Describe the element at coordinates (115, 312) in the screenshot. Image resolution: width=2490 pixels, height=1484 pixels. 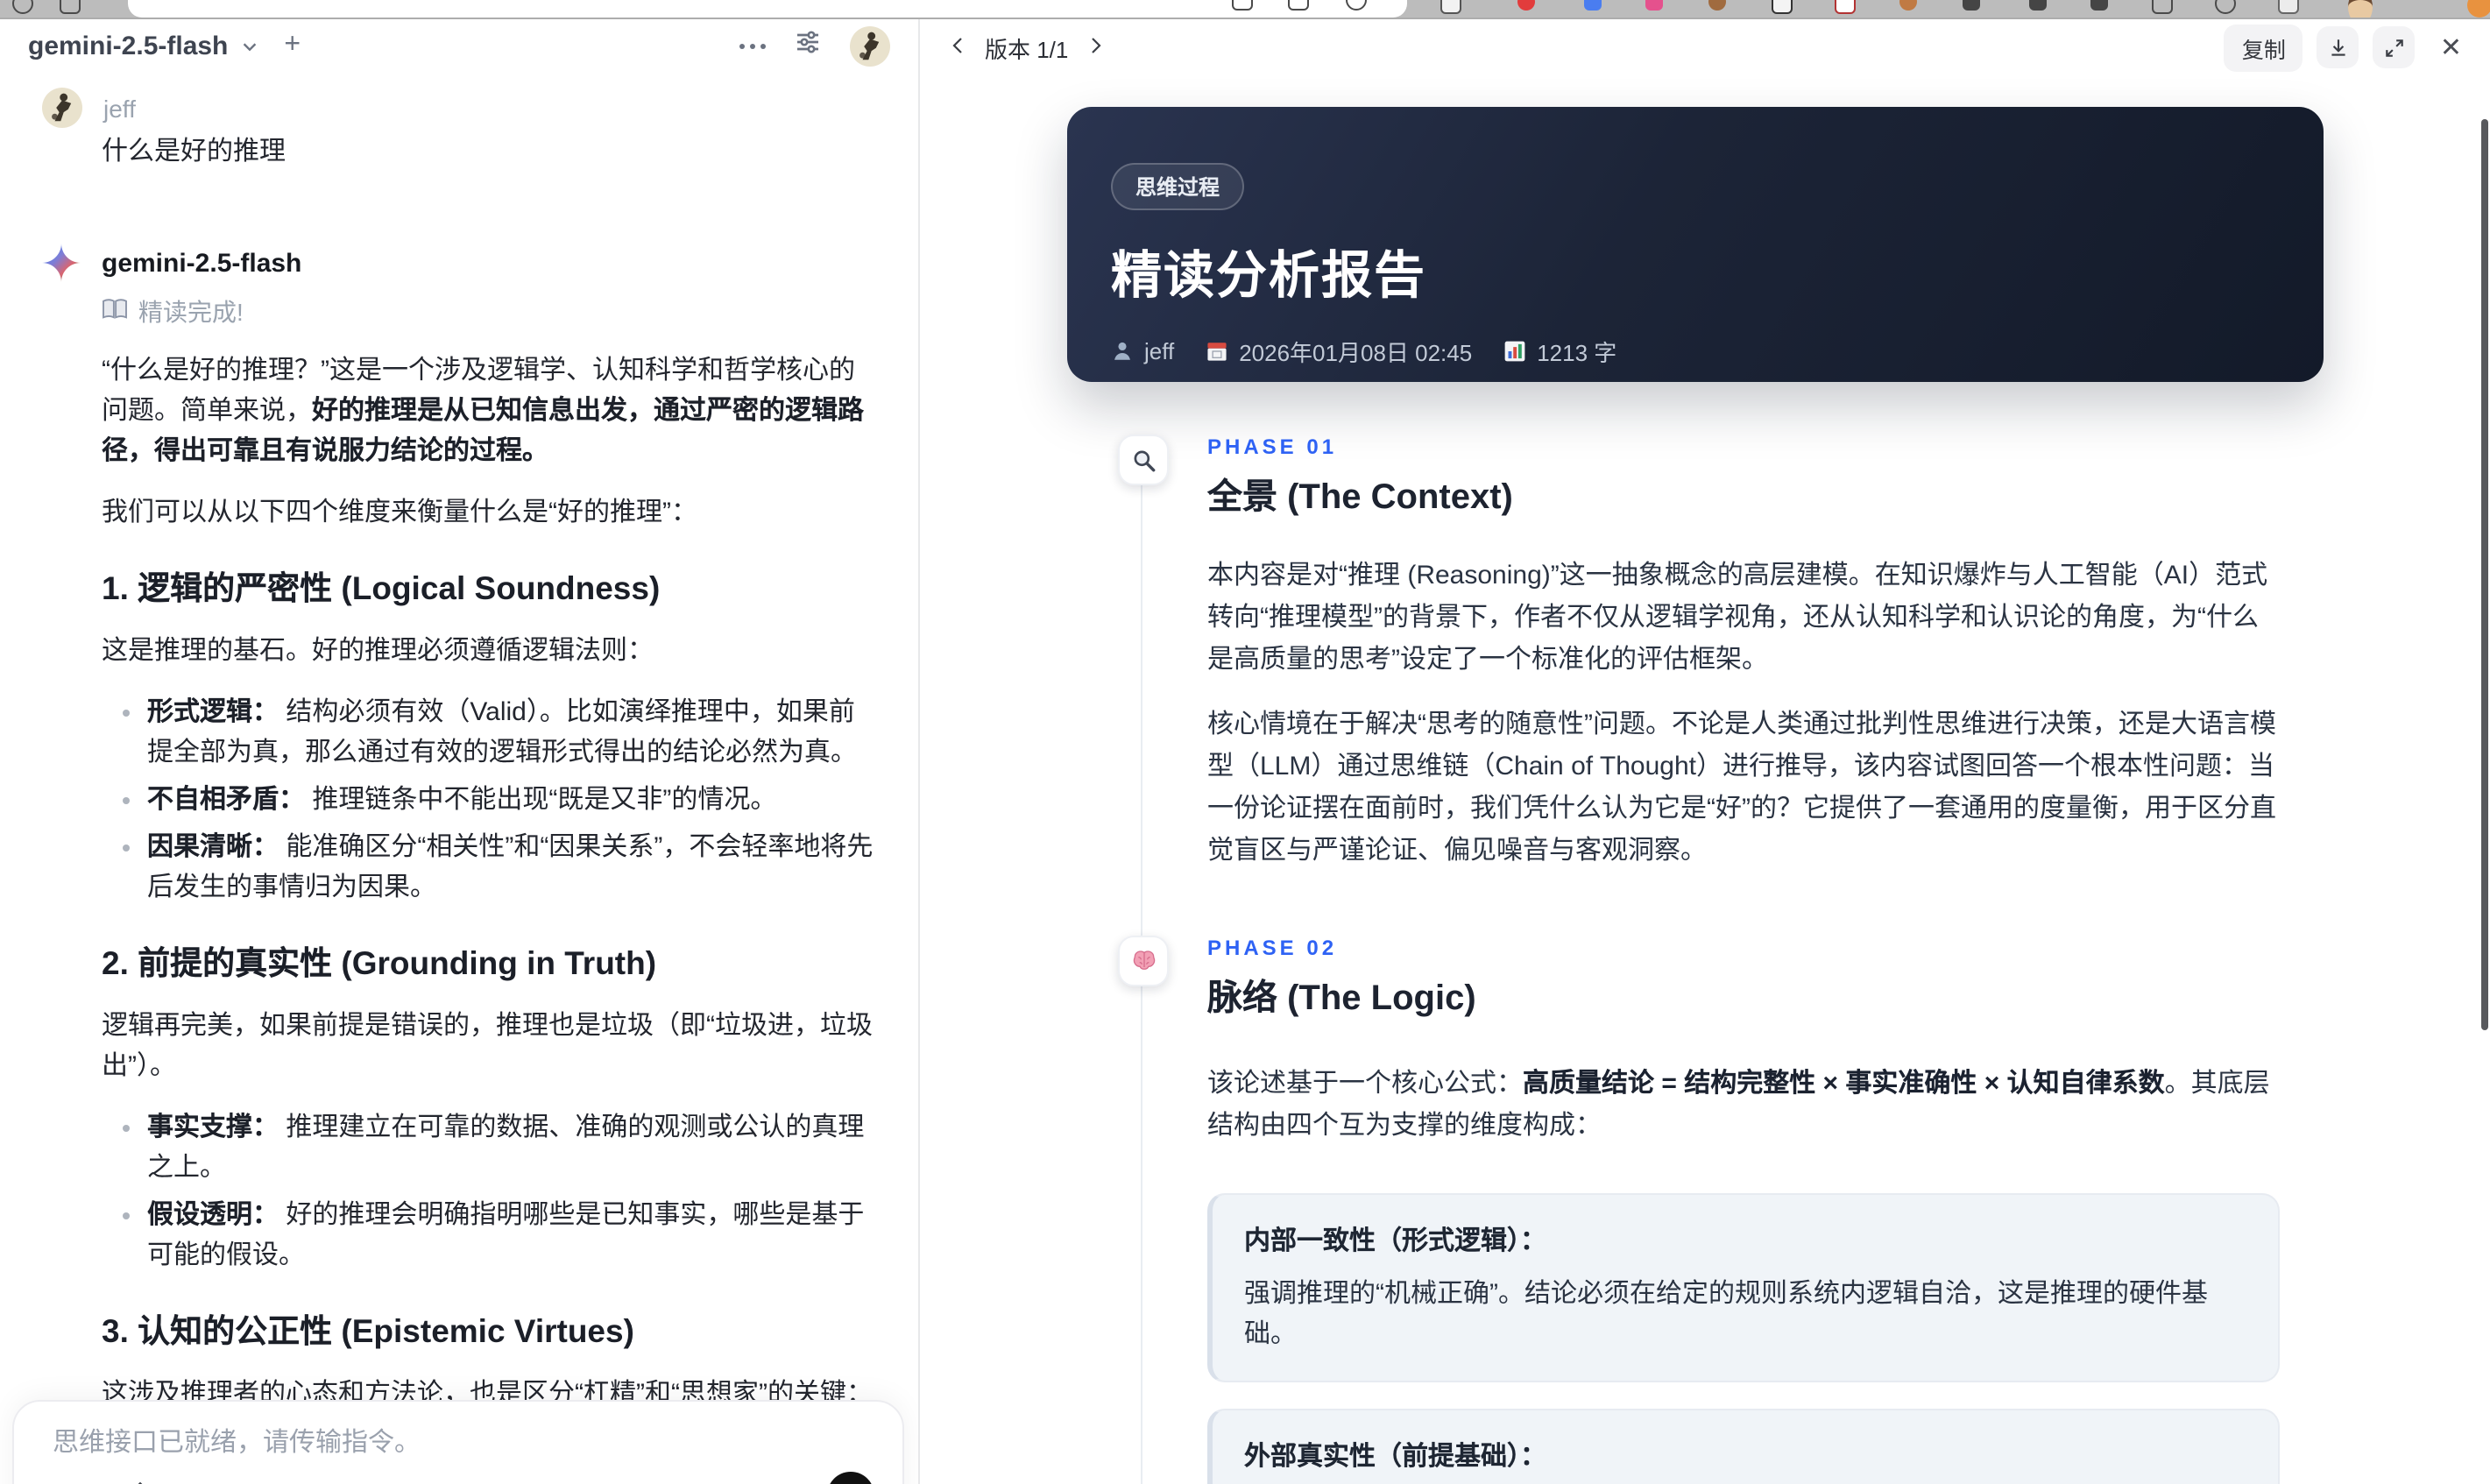
I see `open-book-icon` at that location.